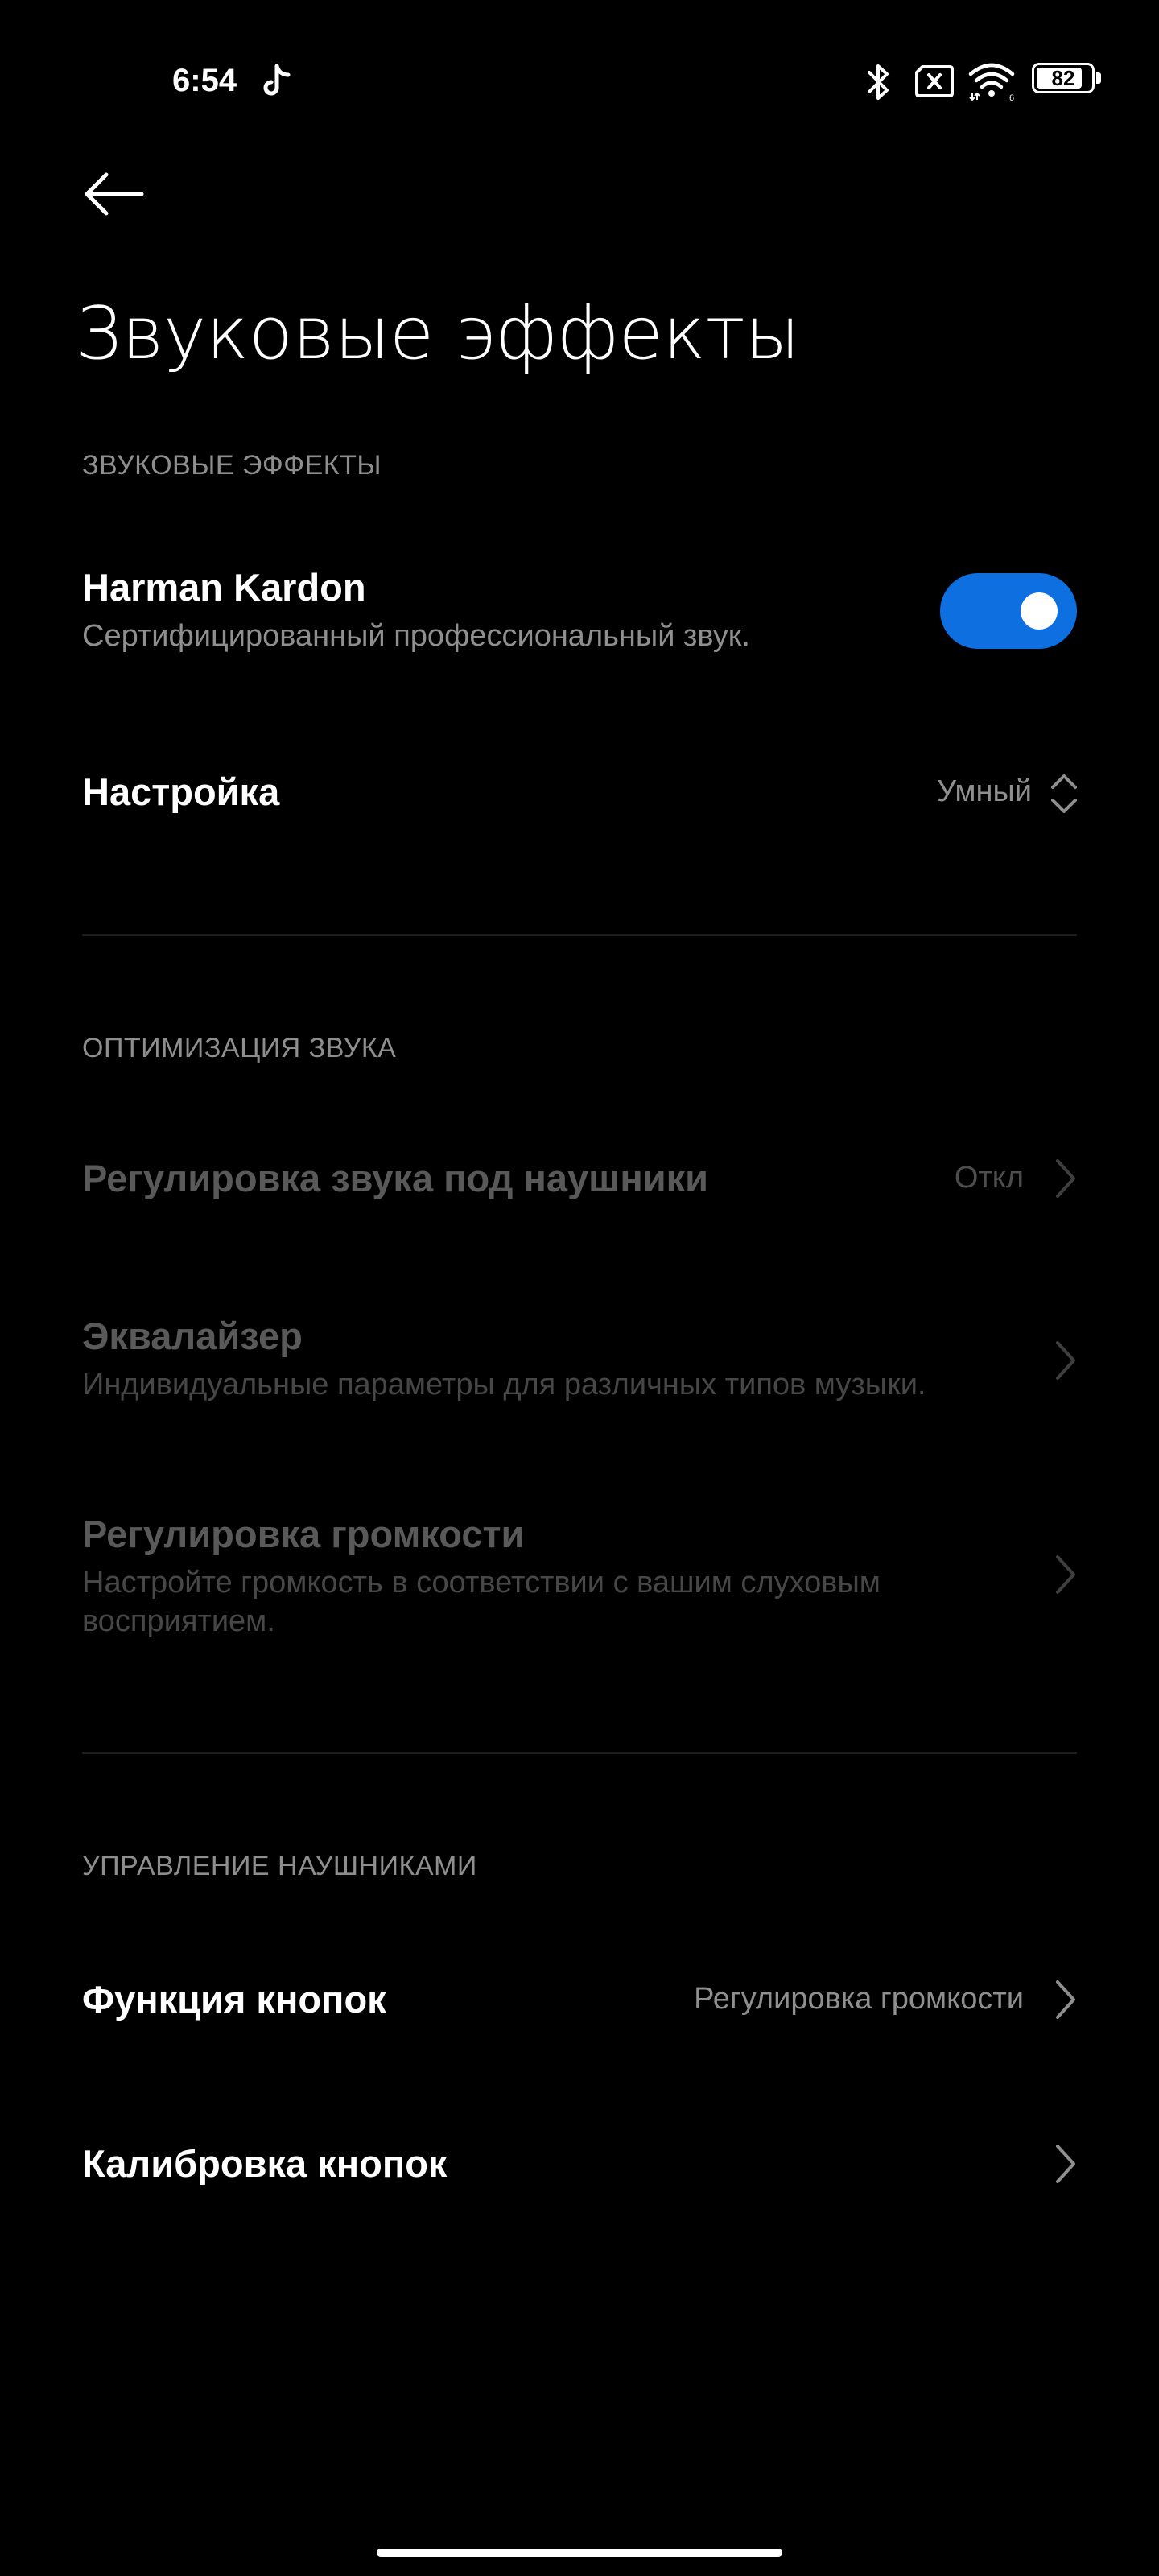 The image size is (1159, 2576). What do you see at coordinates (989, 1178) in the screenshot?
I see `headphones-adjust-value: Откл` at bounding box center [989, 1178].